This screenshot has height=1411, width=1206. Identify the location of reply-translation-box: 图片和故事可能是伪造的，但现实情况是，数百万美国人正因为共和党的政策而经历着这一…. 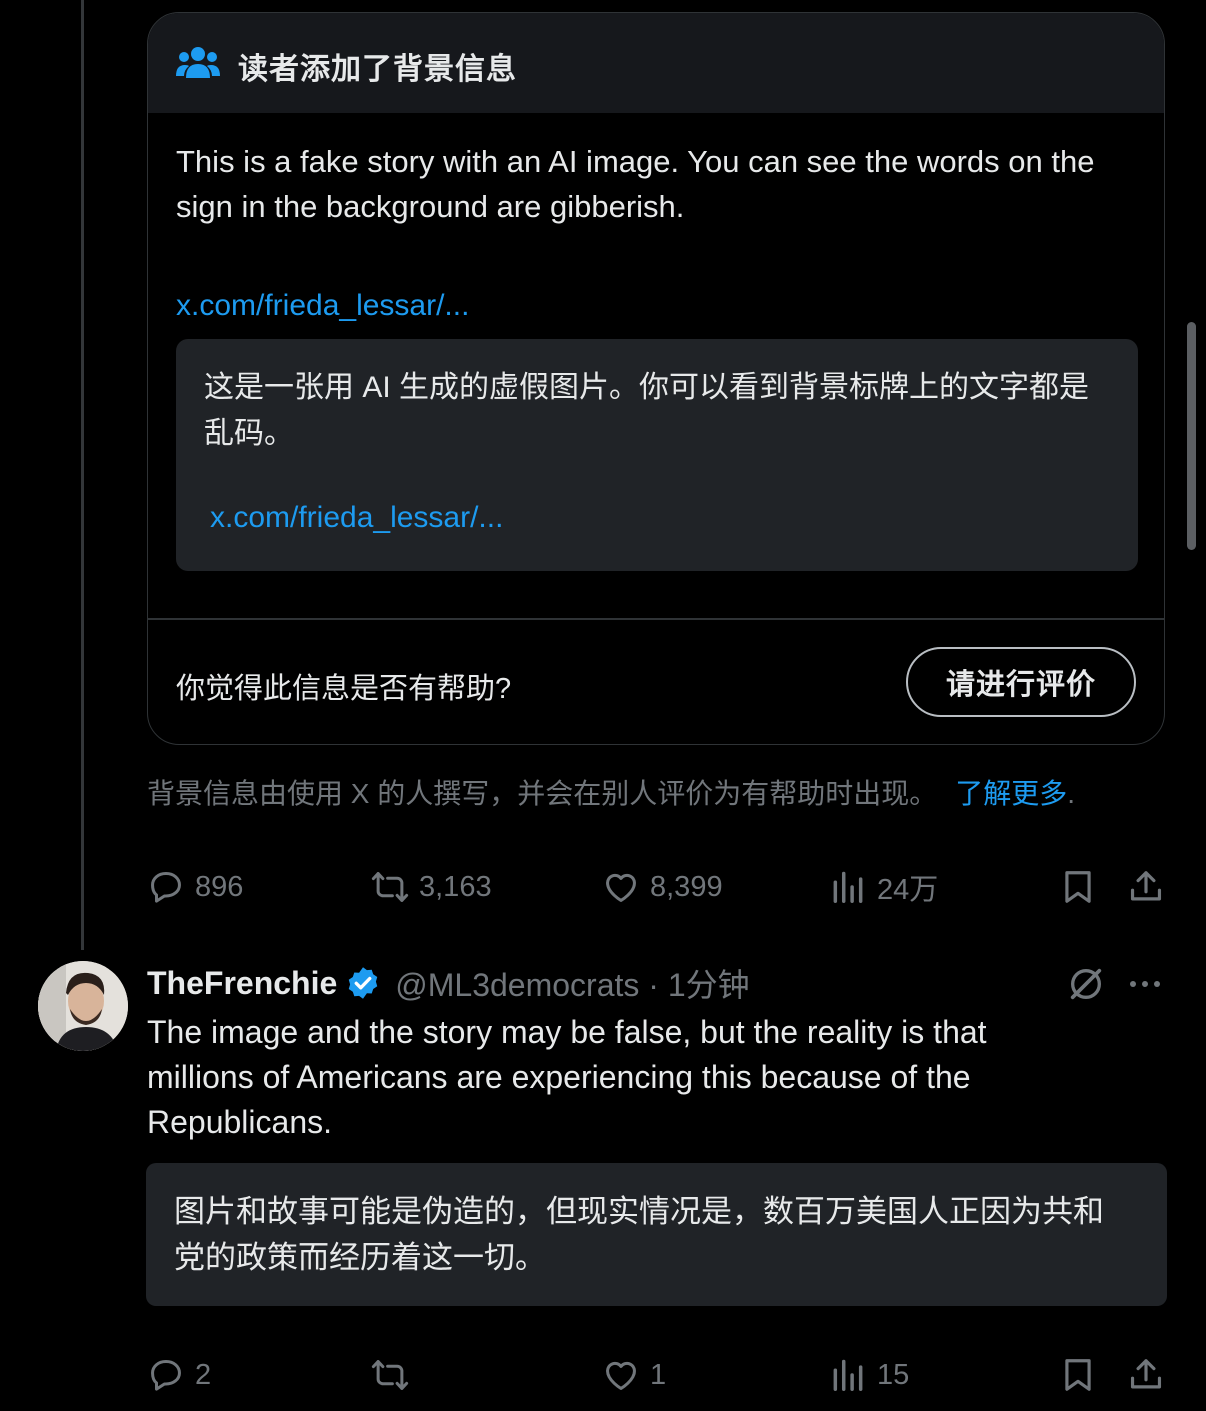
(656, 1234).